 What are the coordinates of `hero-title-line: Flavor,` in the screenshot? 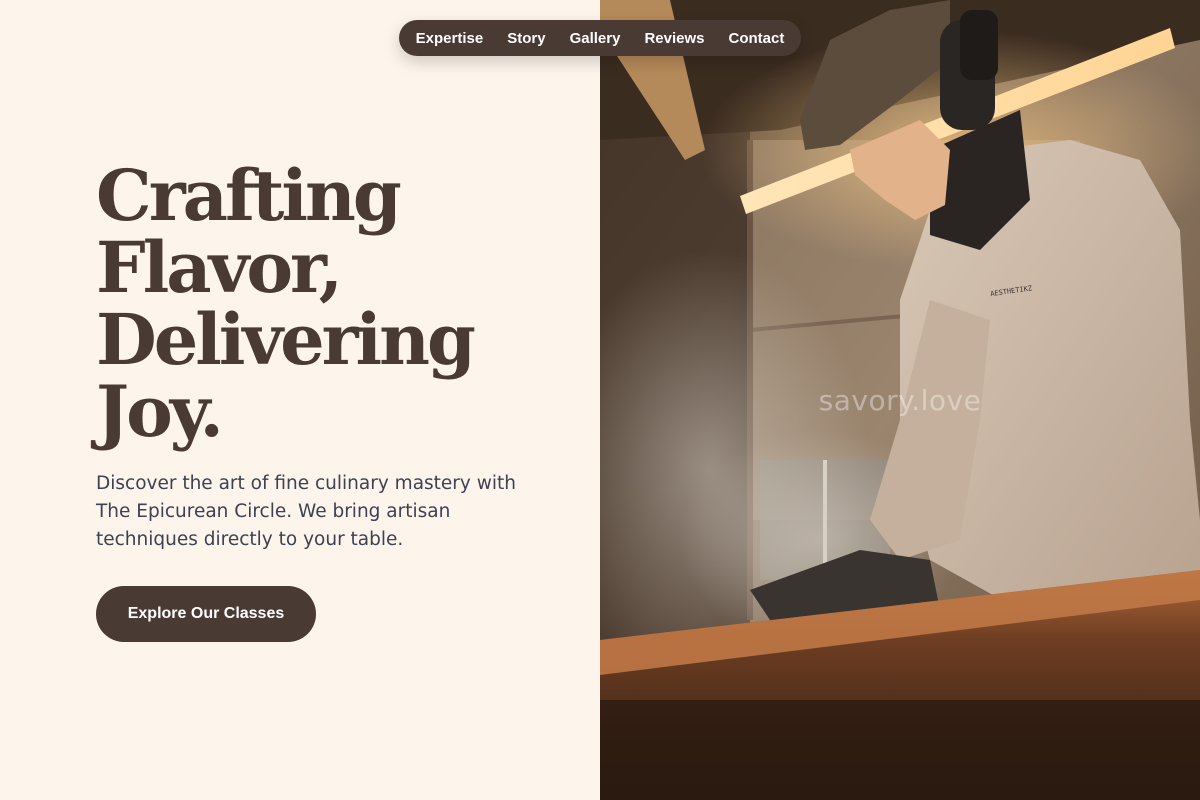 It's located at (219, 267).